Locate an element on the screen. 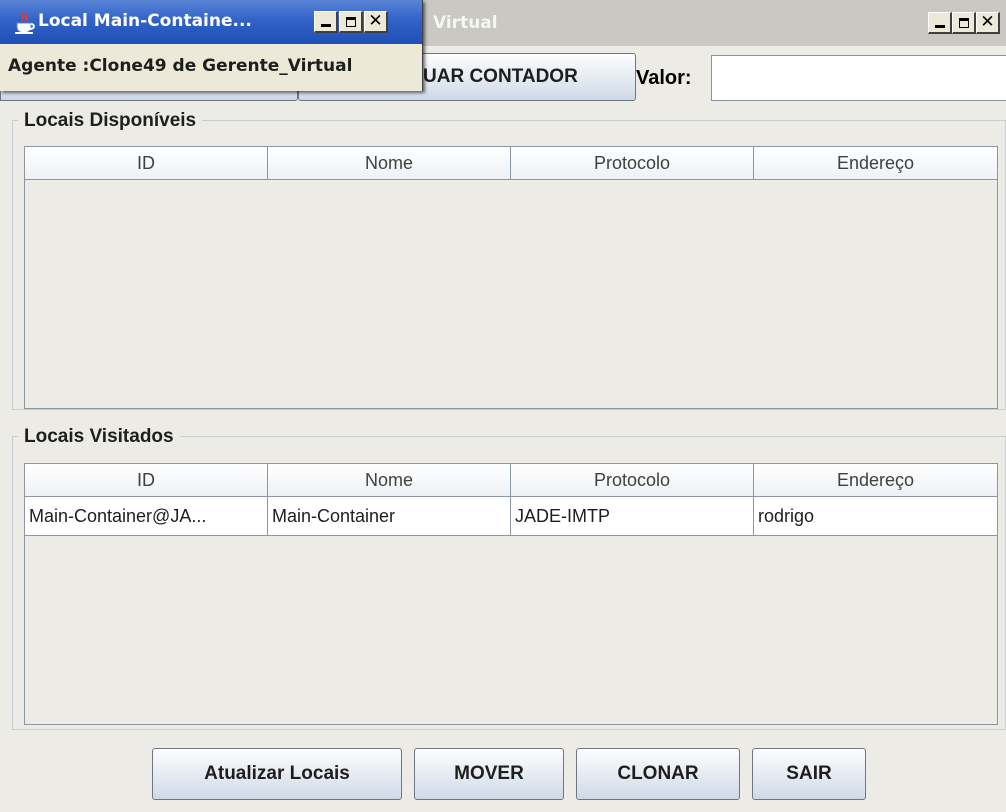  table-cell-nome: Main-Container is located at coordinates (389, 516).